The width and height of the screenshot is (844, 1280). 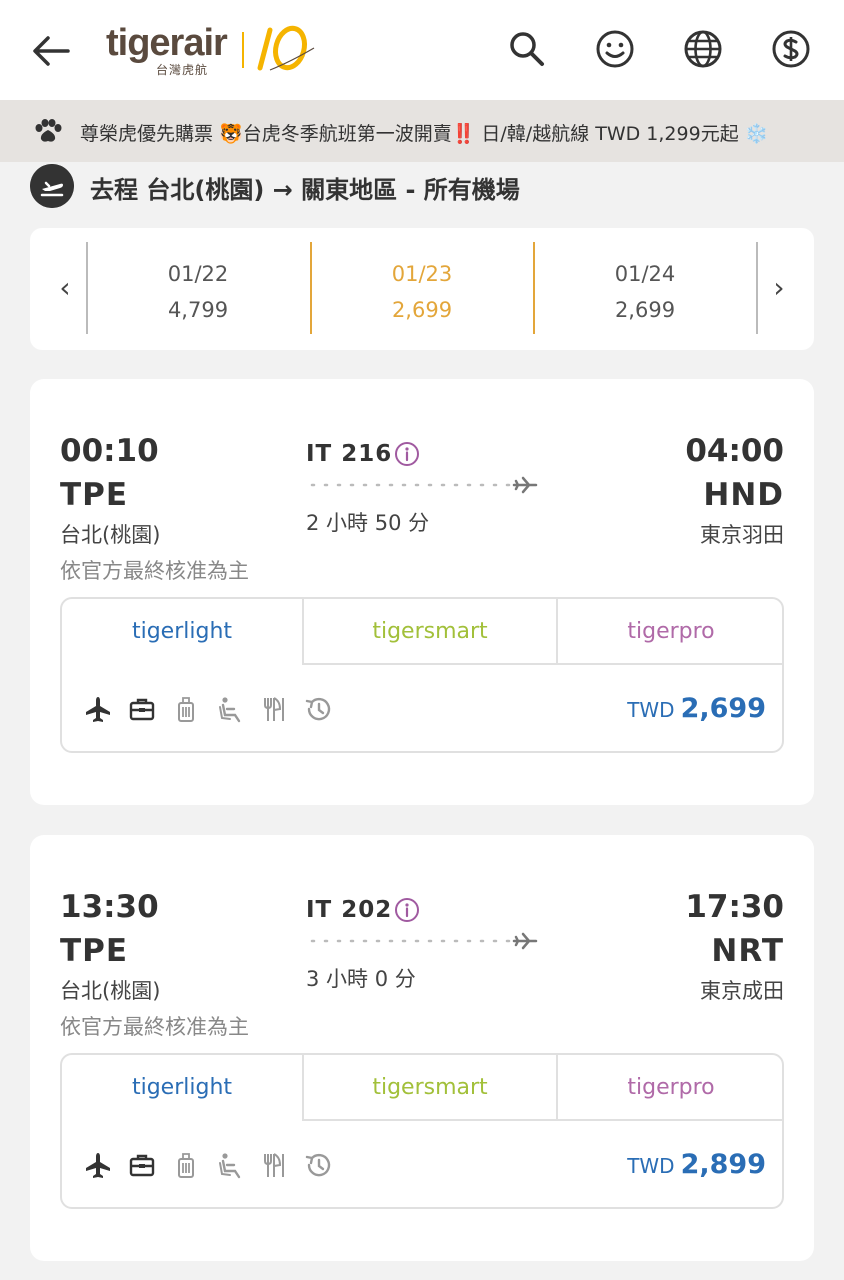 What do you see at coordinates (527, 49) in the screenshot?
I see `search-icon` at bounding box center [527, 49].